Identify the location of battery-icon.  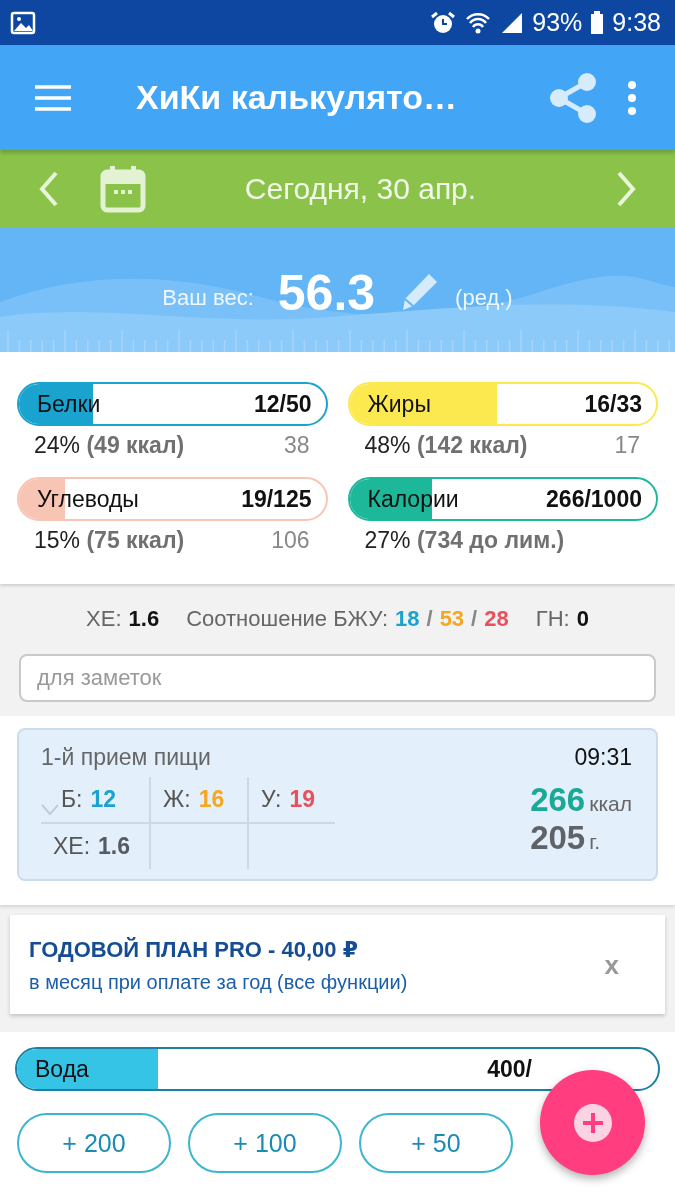
(597, 22).